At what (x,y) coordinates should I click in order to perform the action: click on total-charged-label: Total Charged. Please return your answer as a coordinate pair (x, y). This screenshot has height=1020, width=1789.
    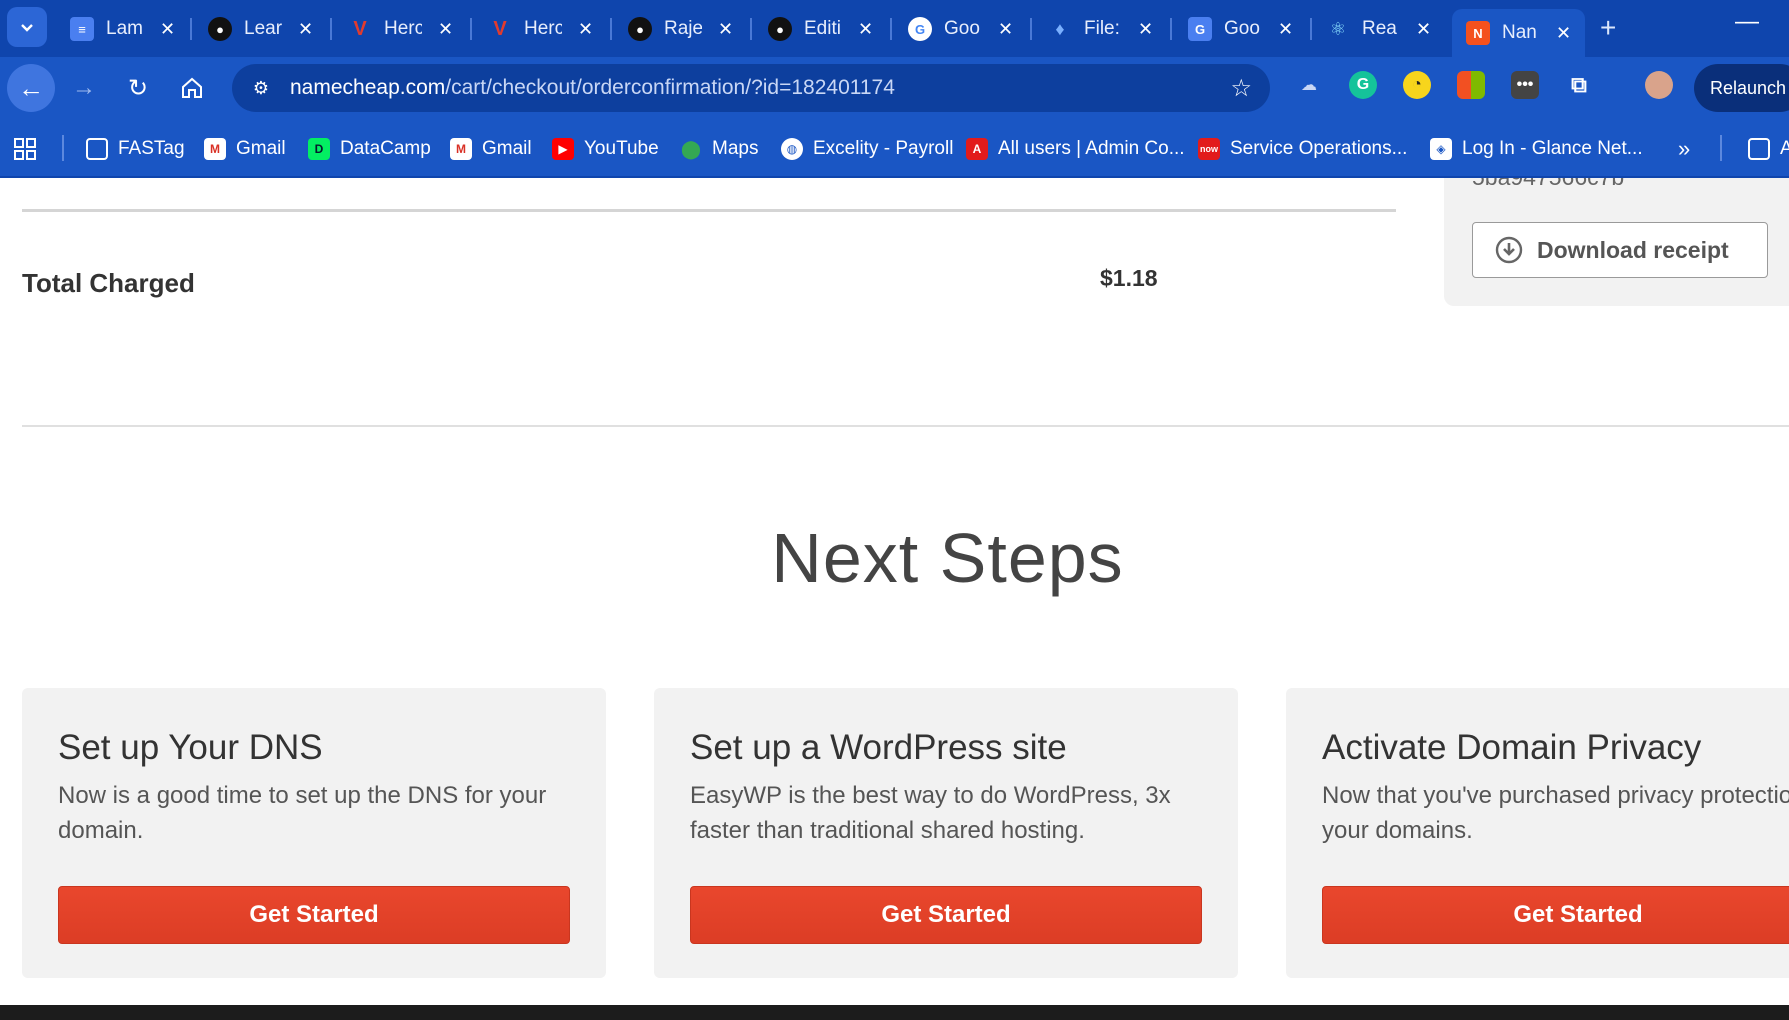
    Looking at the image, I should click on (108, 283).